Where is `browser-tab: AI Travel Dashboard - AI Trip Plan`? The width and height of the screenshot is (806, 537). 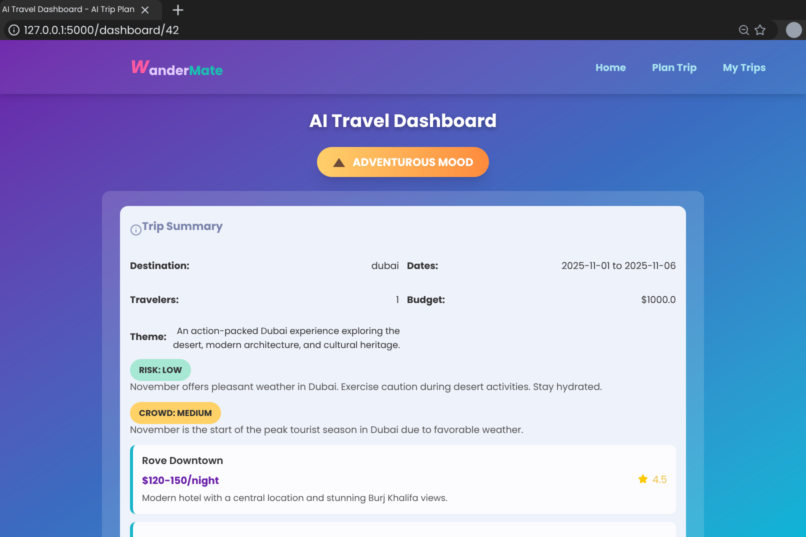
browser-tab: AI Travel Dashboard - AI Trip Plan is located at coordinates (81, 10).